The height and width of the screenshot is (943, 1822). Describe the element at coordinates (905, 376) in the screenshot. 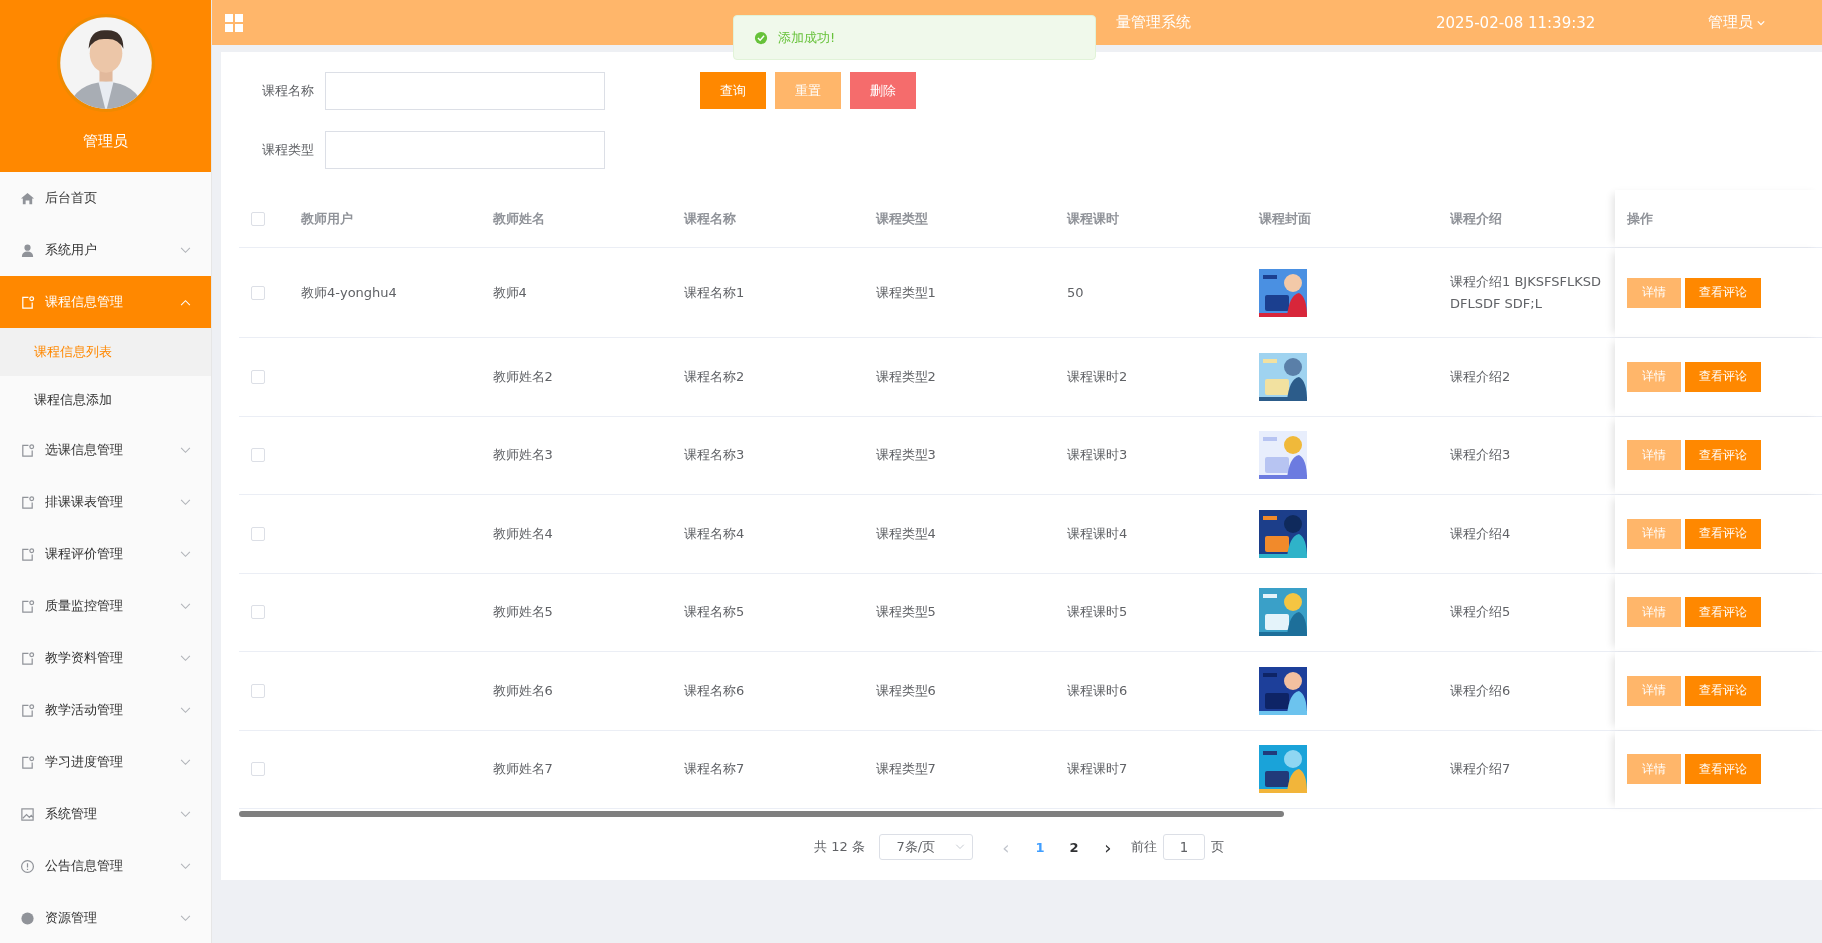

I see `table-cell: 课程类型2` at that location.